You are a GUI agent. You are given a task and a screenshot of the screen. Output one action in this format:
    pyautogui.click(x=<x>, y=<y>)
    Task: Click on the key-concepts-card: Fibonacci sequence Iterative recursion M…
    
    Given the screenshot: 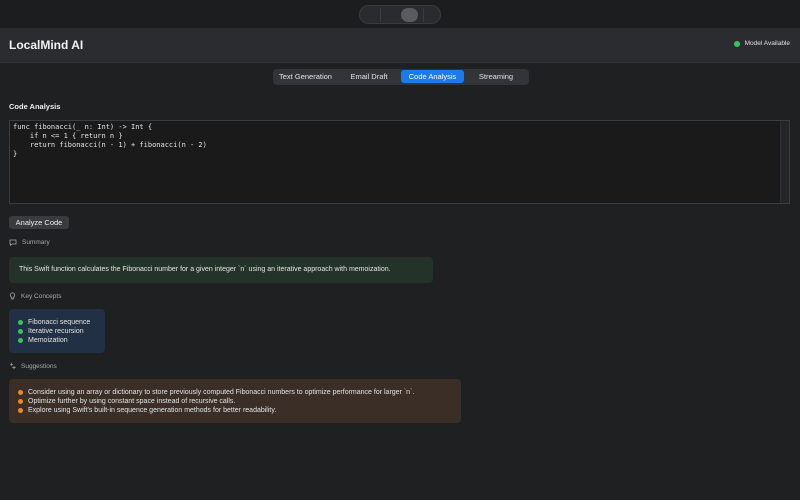 What is the action you would take?
    pyautogui.click(x=57, y=331)
    